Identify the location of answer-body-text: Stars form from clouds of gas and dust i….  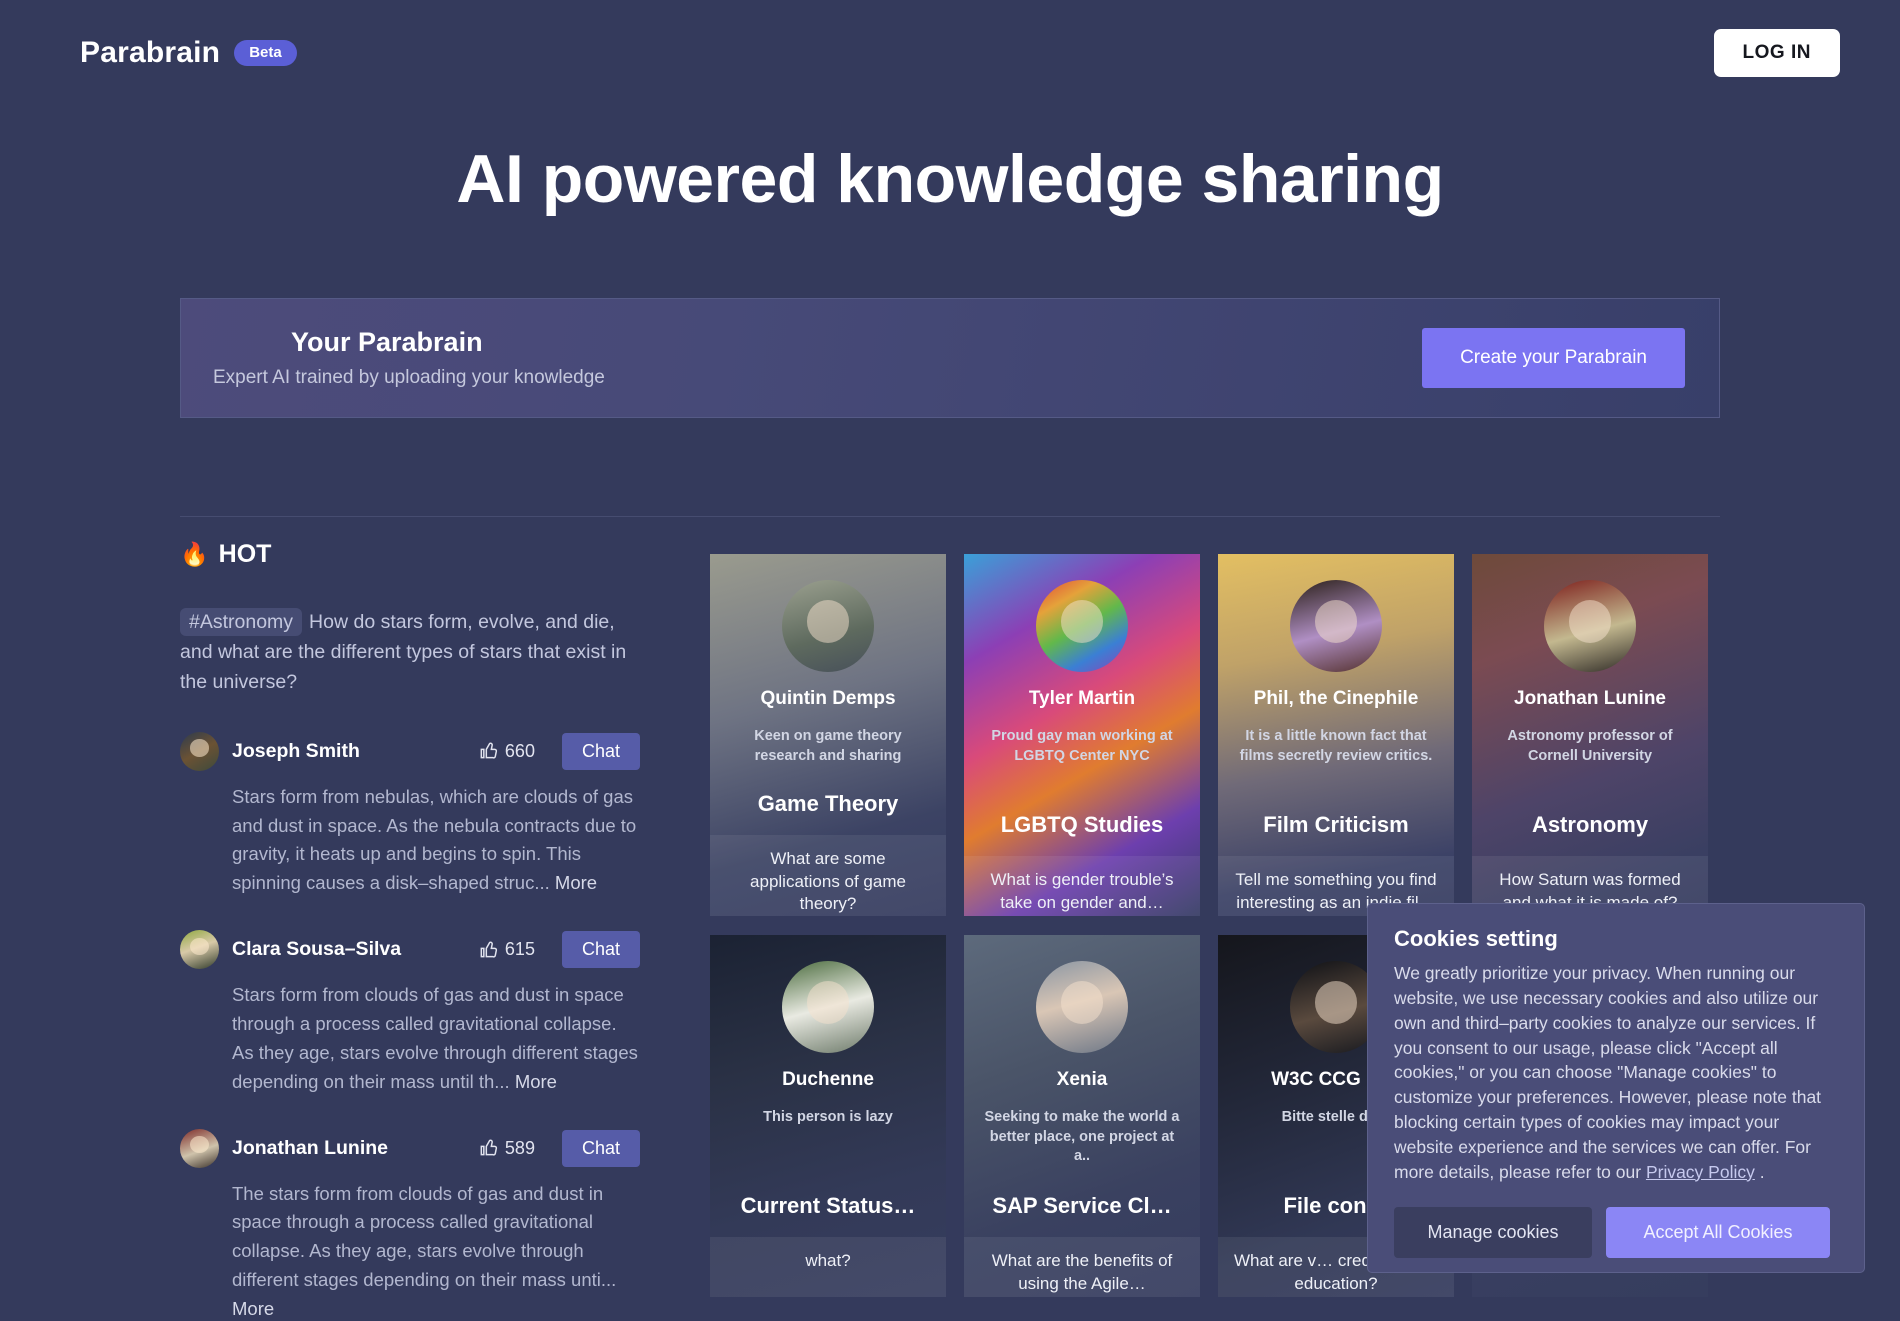
(435, 1038).